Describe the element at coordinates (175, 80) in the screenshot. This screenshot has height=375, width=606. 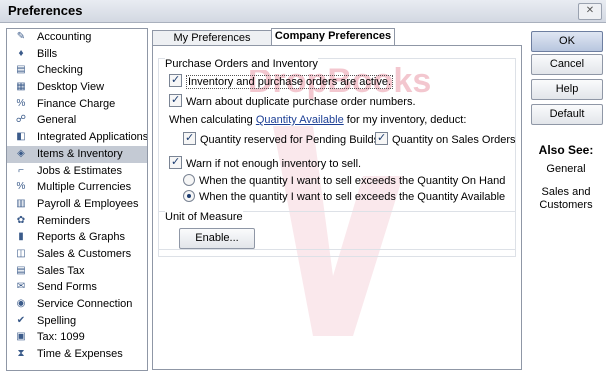
I see `inventory-active-checkbox` at that location.